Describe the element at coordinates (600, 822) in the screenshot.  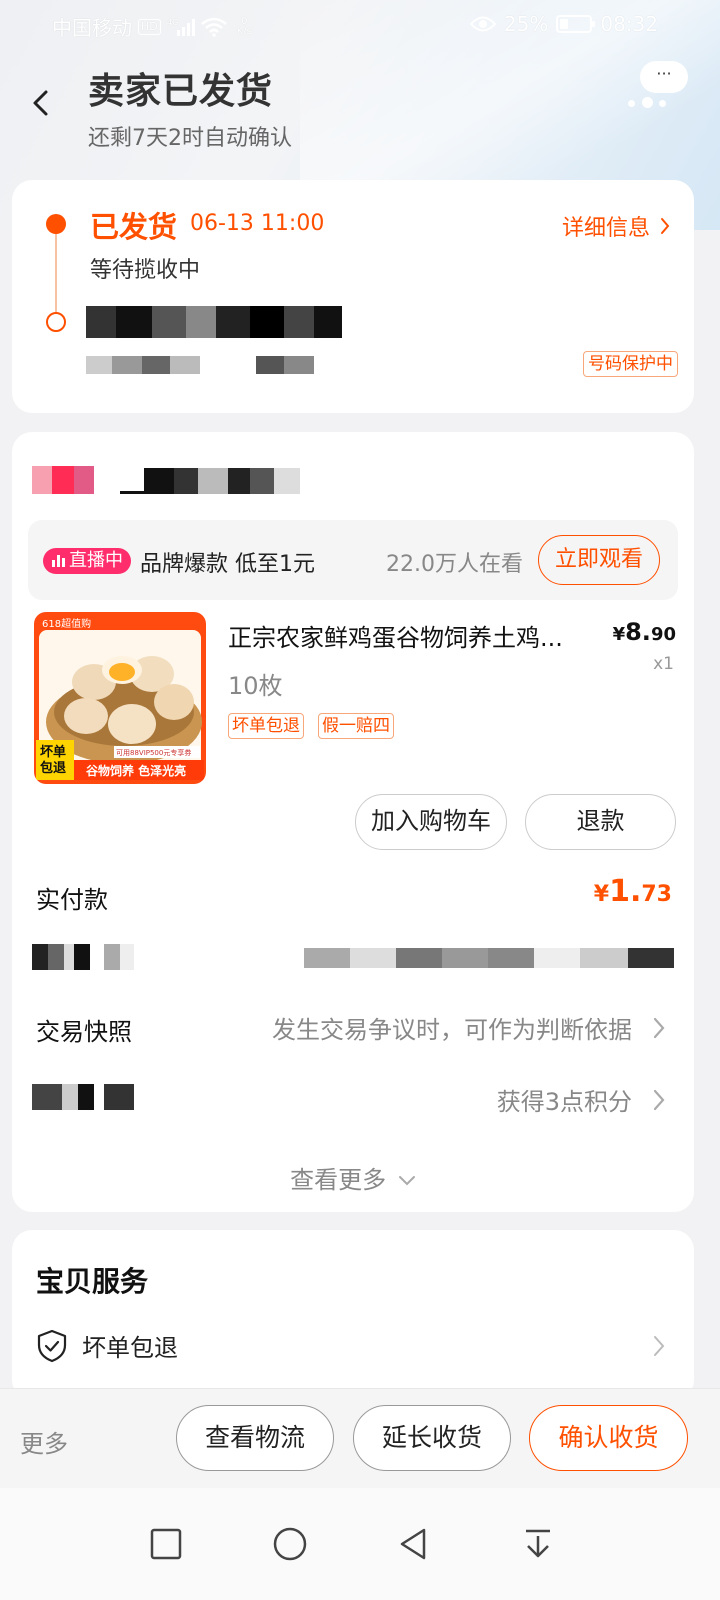
I see `refund-button: 退款` at that location.